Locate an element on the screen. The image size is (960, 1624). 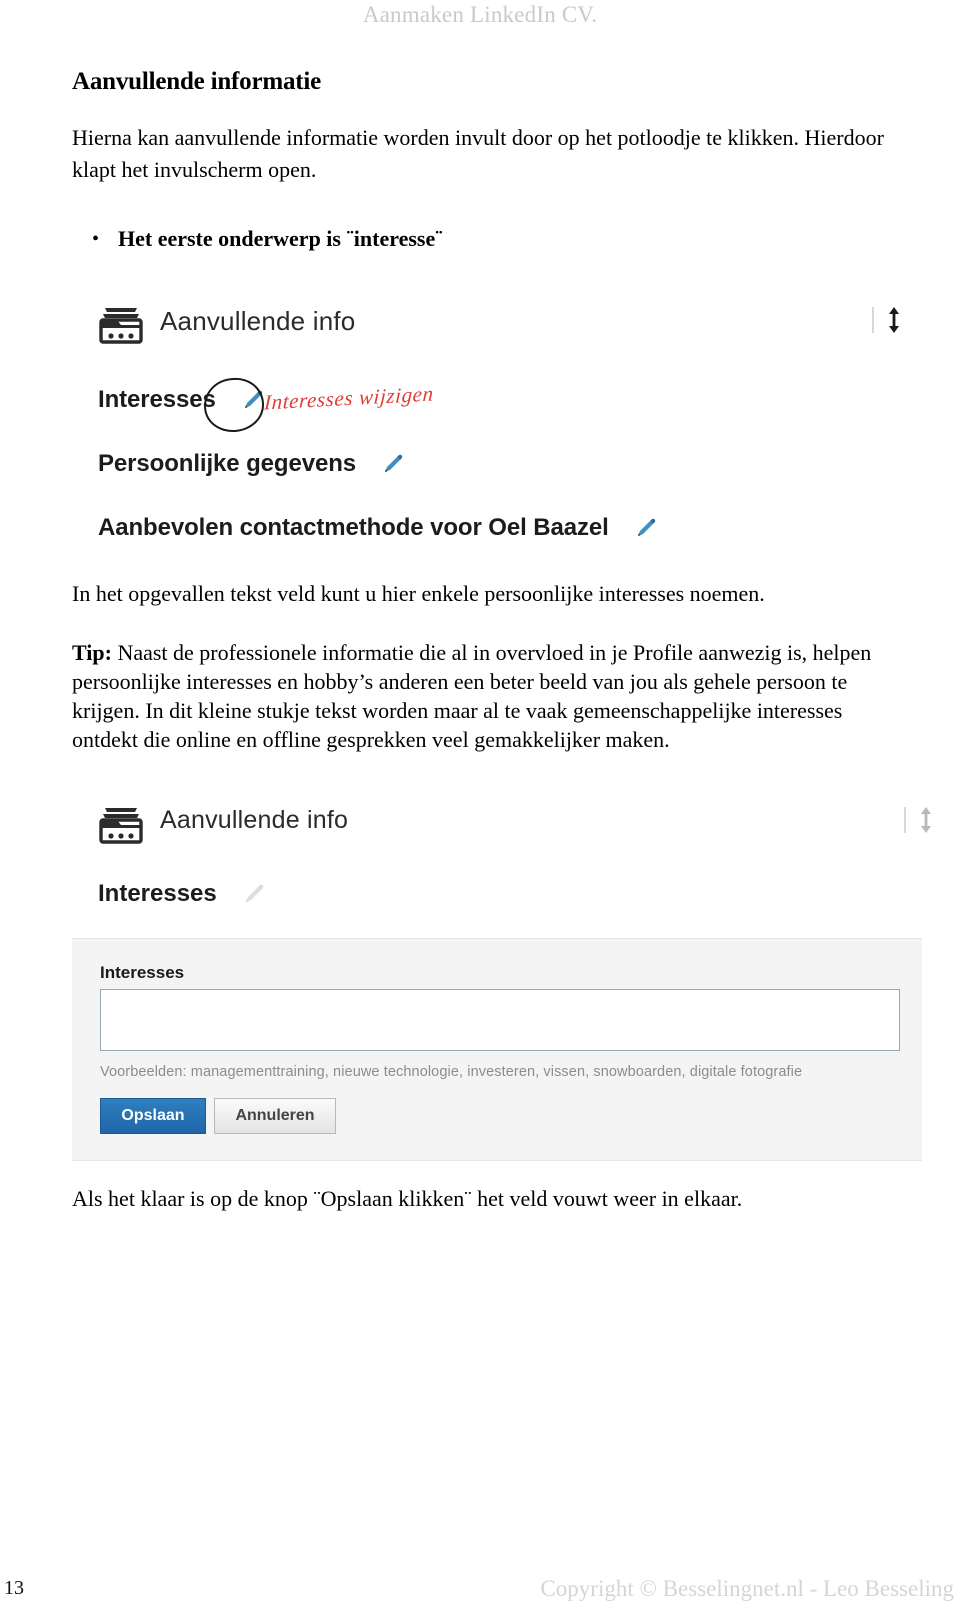
interesses-field-label: Interesses is located at coordinates (142, 972).